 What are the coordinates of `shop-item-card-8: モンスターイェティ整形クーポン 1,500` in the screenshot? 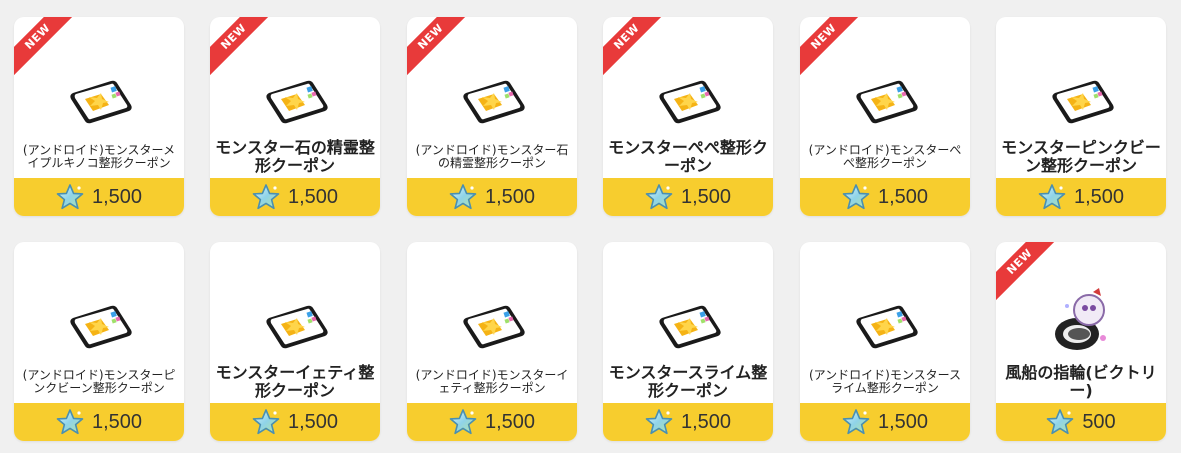 It's located at (295, 341).